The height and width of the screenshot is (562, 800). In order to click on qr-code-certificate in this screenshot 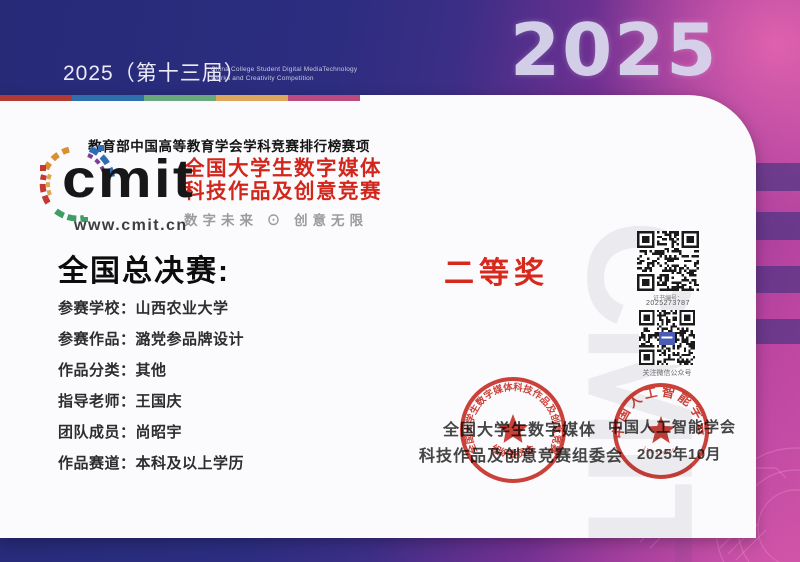, I will do `click(668, 261)`.